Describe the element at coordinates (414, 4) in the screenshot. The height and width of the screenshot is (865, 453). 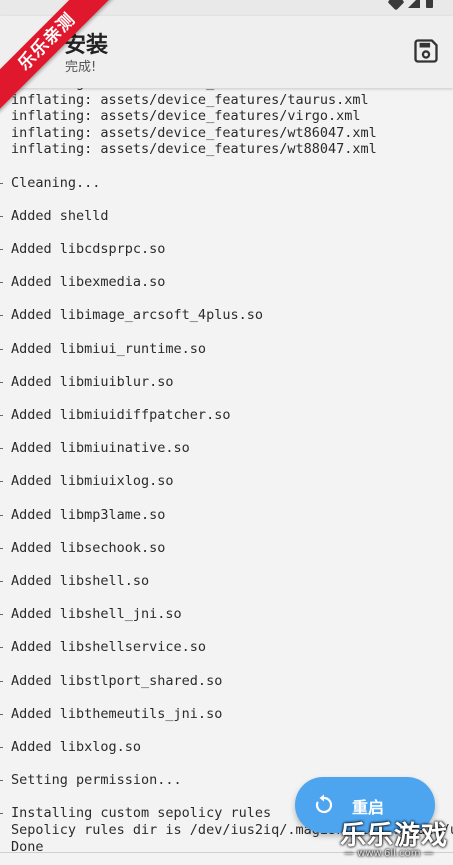
I see `signal-icon` at that location.